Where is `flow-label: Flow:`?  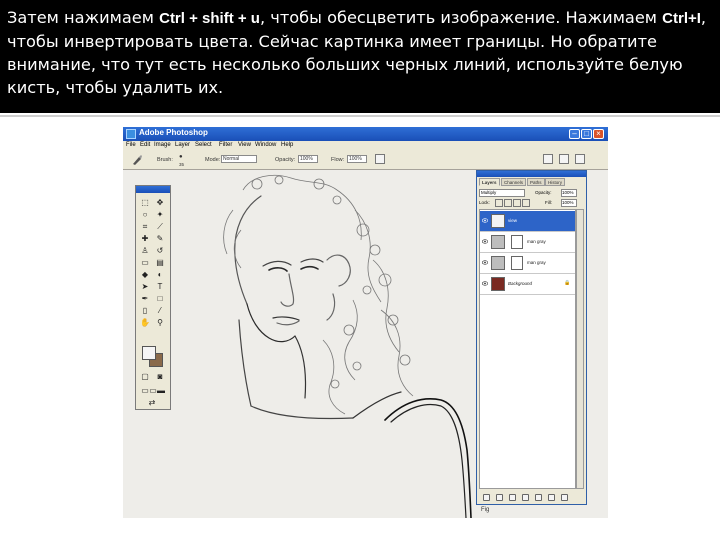 flow-label: Flow: is located at coordinates (338, 160).